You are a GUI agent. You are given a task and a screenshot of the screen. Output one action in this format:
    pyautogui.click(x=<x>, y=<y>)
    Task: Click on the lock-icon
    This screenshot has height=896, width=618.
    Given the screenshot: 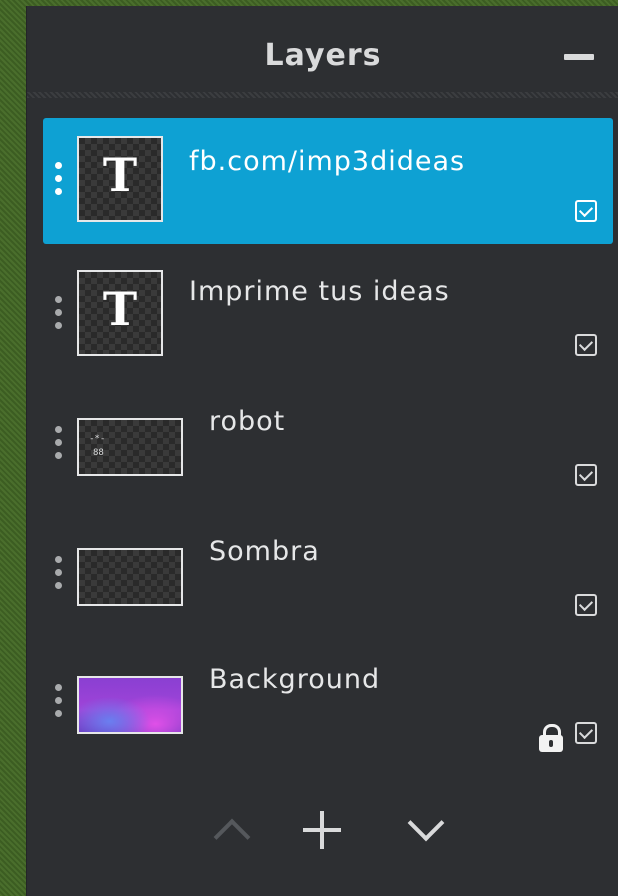 What is the action you would take?
    pyautogui.click(x=551, y=738)
    